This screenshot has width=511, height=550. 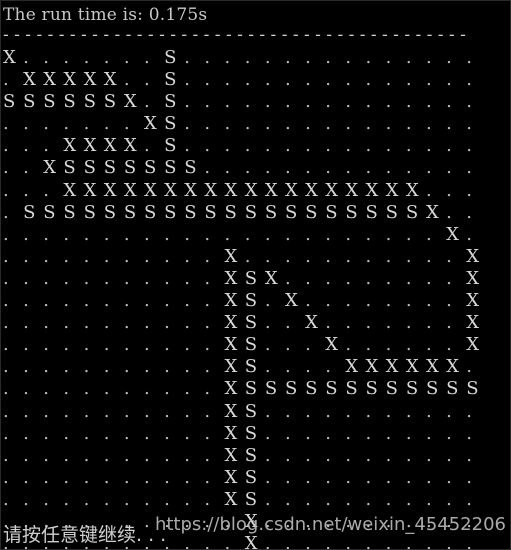 I want to click on grid-row: ...........XS...X......X, so click(x=244, y=345).